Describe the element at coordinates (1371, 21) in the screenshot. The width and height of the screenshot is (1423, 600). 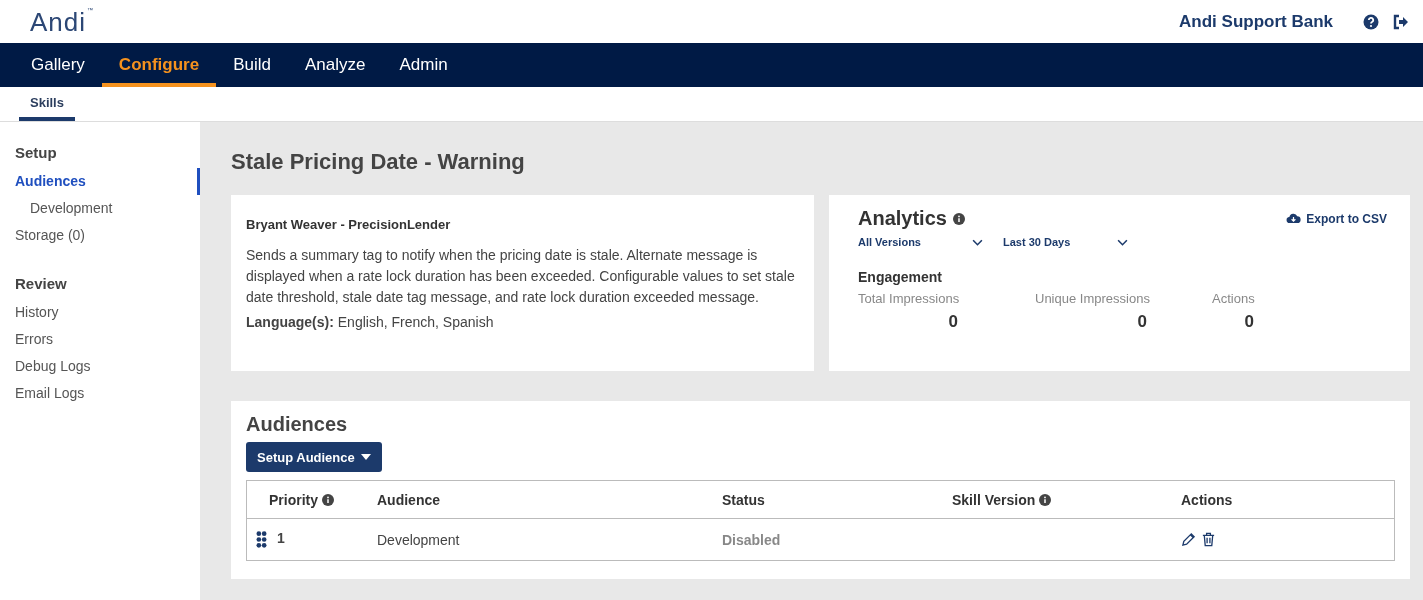
I see `help-icon` at that location.